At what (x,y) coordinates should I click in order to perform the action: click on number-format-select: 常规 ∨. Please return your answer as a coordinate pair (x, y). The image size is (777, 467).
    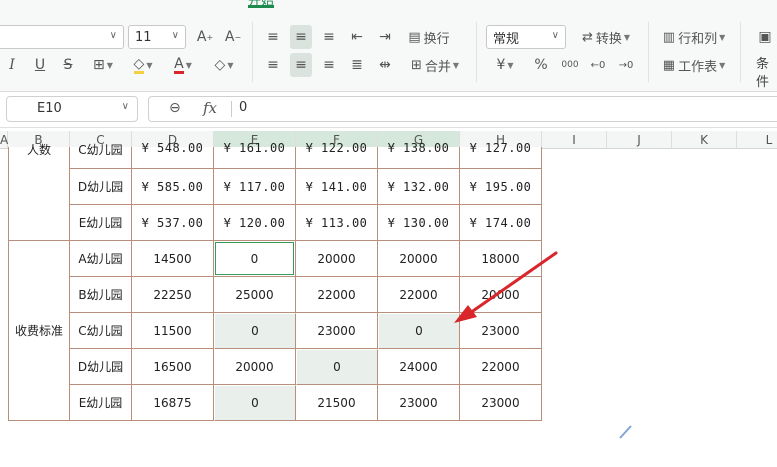
    Looking at the image, I should click on (526, 37).